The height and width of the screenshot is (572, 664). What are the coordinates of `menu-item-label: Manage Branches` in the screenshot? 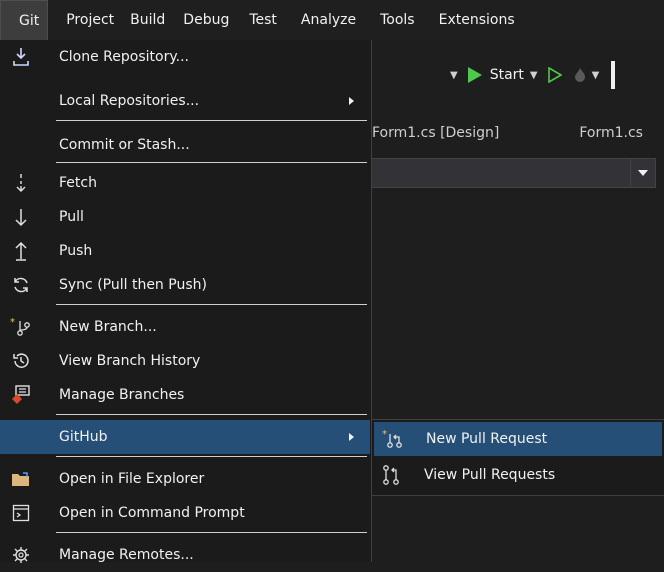 It's located at (122, 395).